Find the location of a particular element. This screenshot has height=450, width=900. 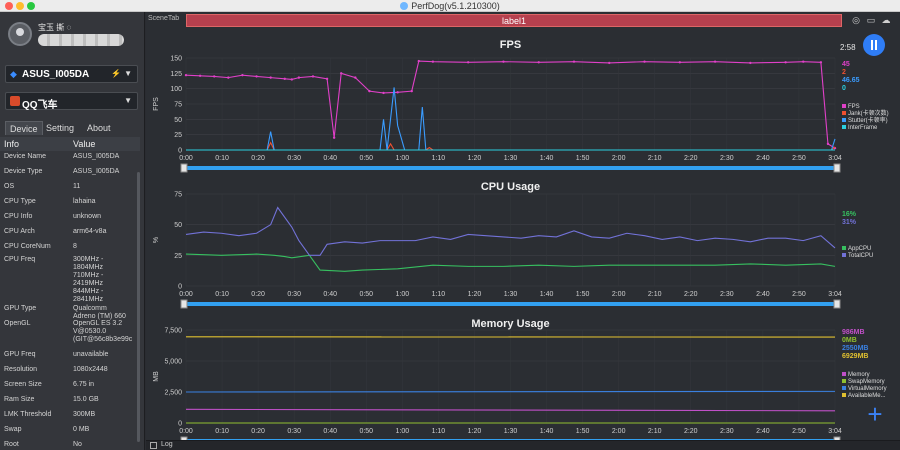

legend-label: VirtualMemory is located at coordinates (867, 389).